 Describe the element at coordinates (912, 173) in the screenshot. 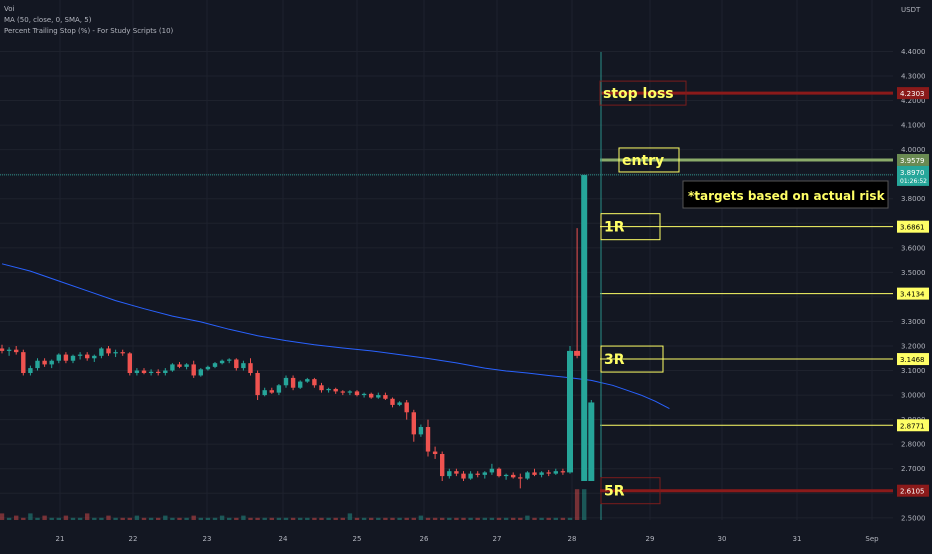

I see `current-price-label: 3.8970` at that location.